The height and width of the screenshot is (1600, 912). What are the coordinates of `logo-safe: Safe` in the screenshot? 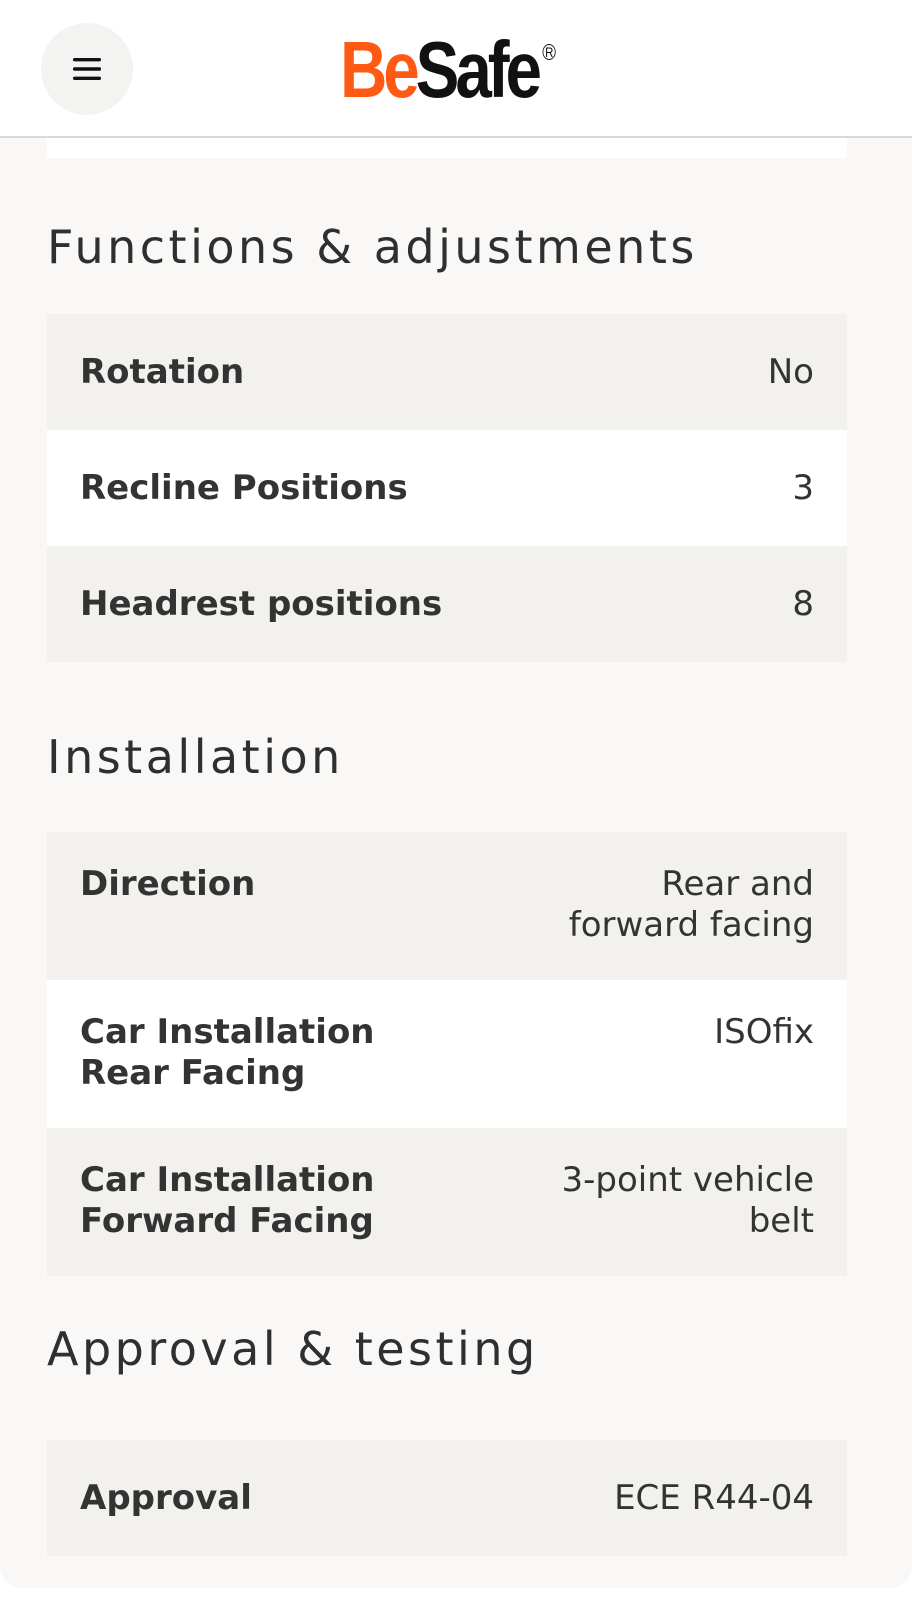 It's located at (478, 69).